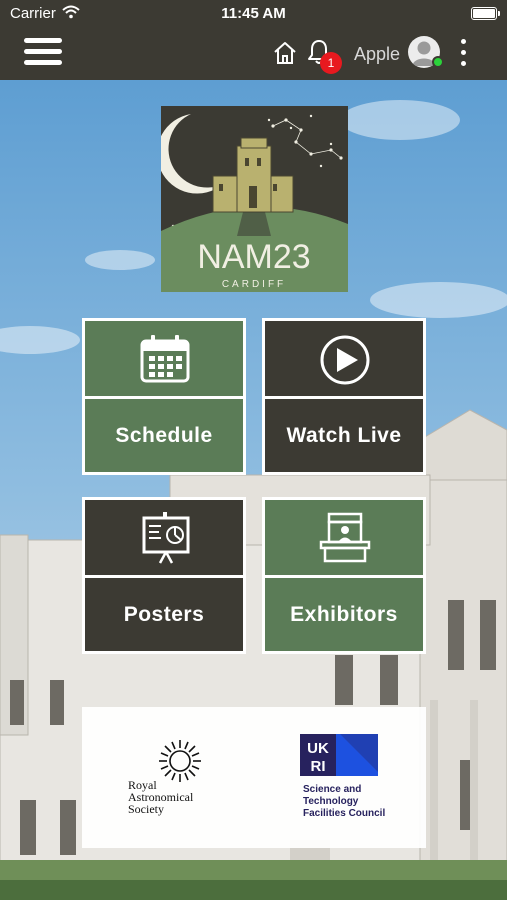 This screenshot has height=900, width=507. I want to click on watch-live-tile-icon-area, so click(344, 358).